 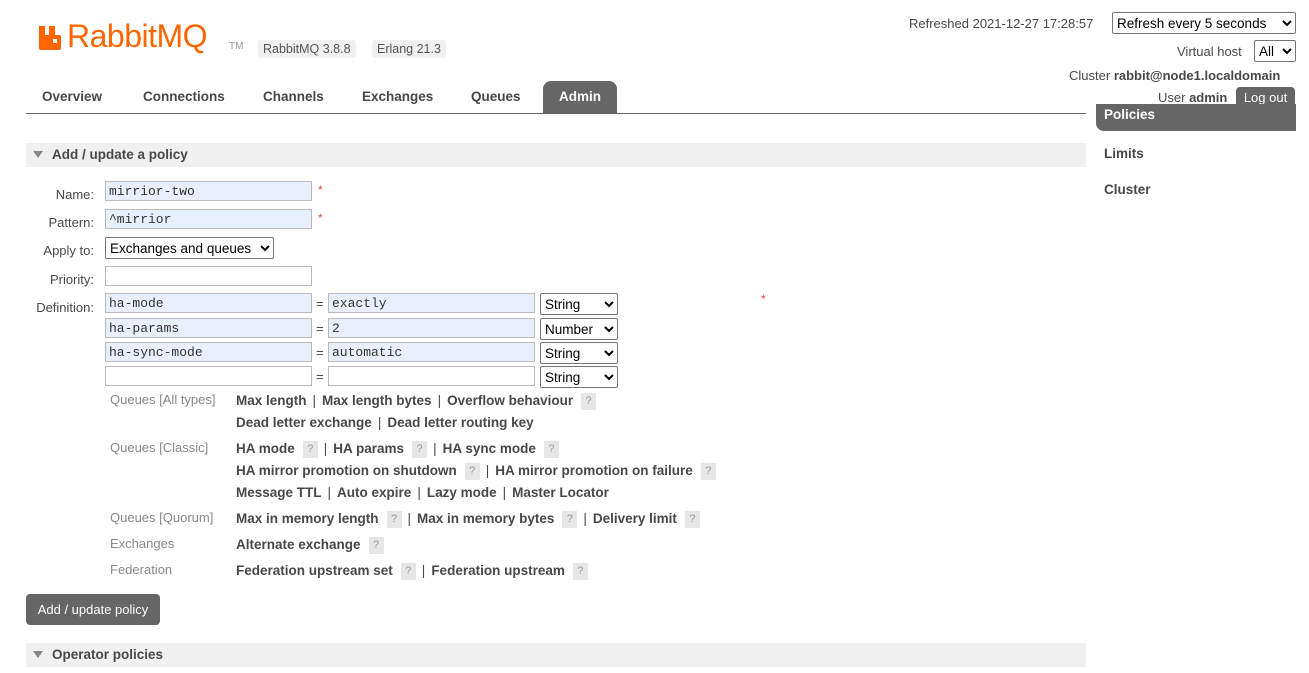 I want to click on help-link-ha-promotion-shutdown: HA mirror promotion on shutdown, so click(x=346, y=470).